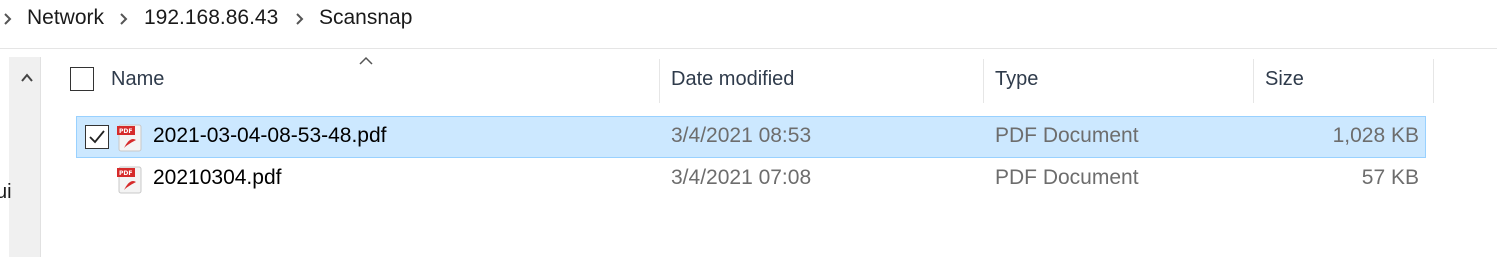  I want to click on file-size: 1,028 KB, so click(1375, 135).